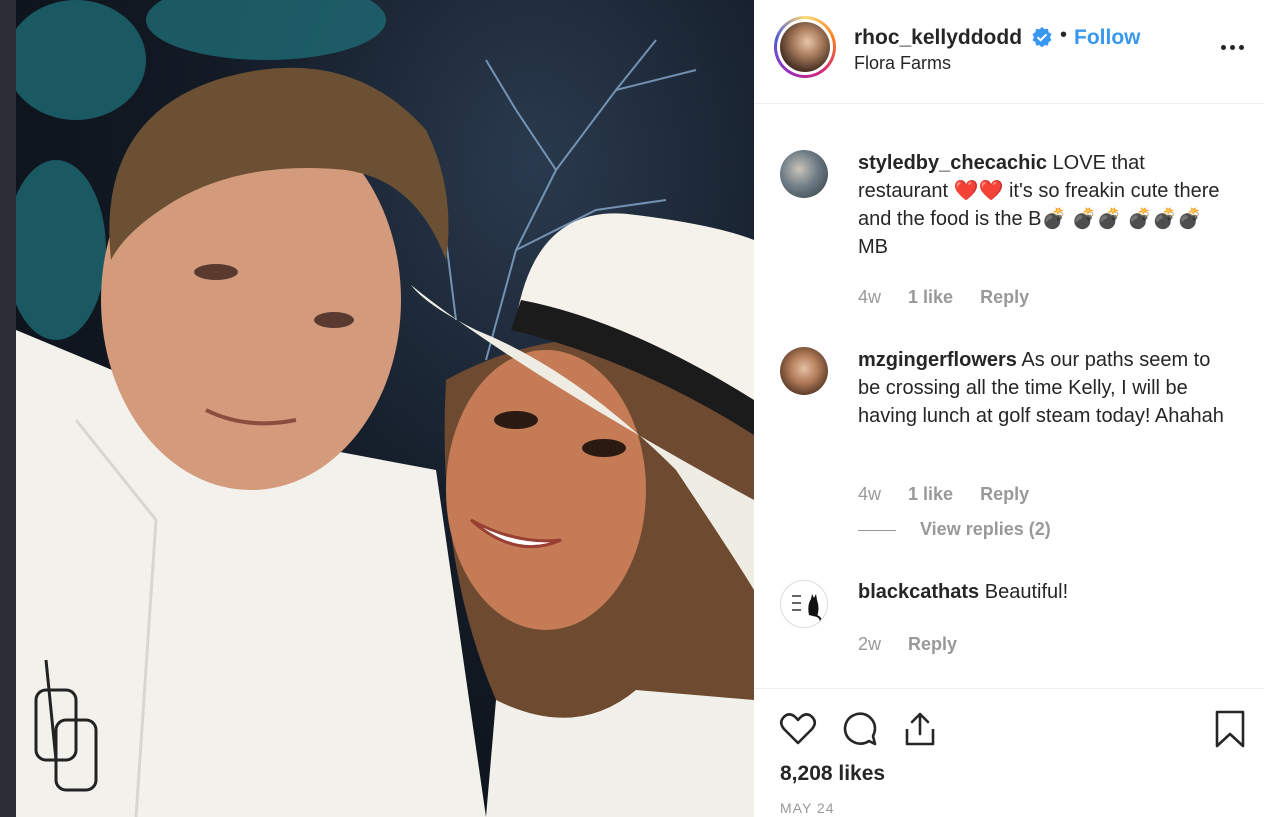 This screenshot has width=1280, height=817. I want to click on likes-count: 8,208 likes, so click(832, 774).